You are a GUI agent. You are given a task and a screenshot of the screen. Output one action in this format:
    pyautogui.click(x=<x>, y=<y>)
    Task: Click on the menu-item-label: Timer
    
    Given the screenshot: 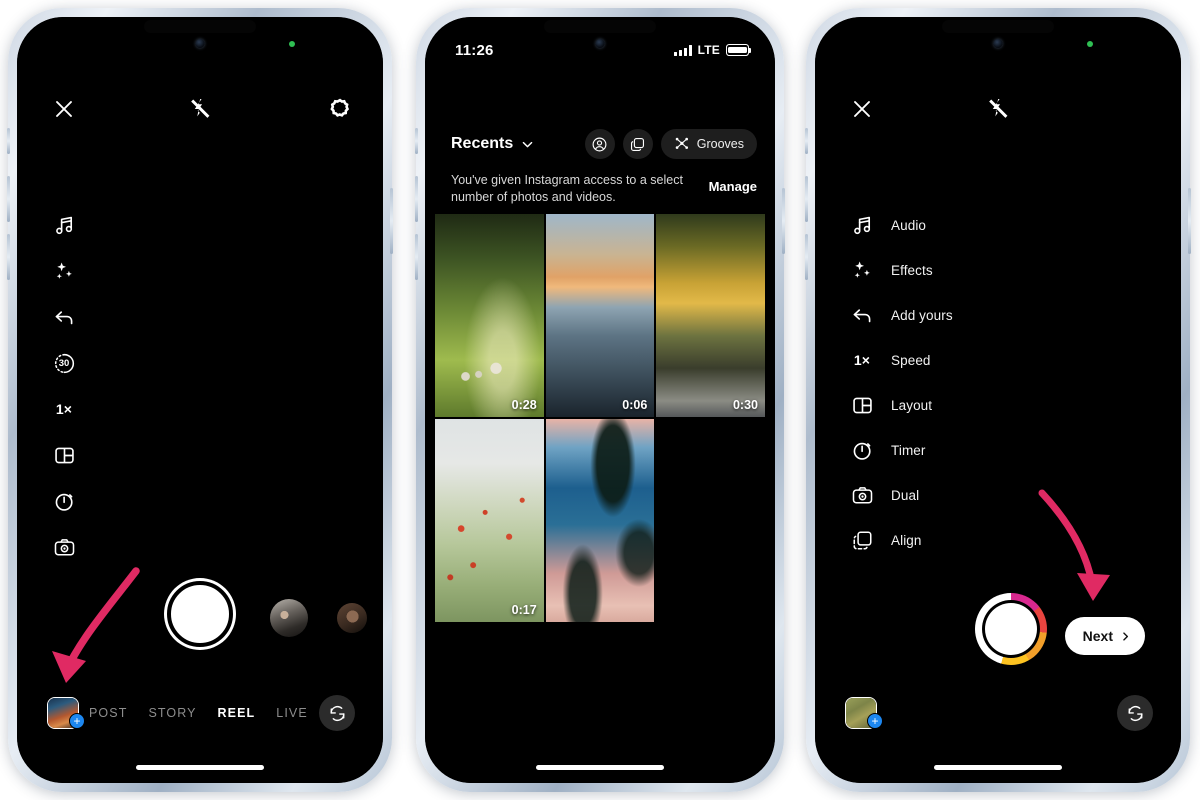 What is the action you would take?
    pyautogui.click(x=908, y=450)
    